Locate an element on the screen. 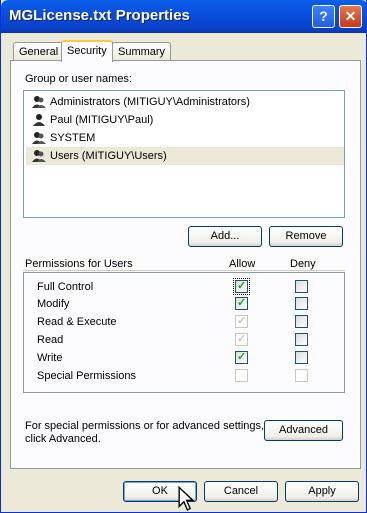 This screenshot has height=513, width=367. group-or-user-names-label: Group or user names: is located at coordinates (78, 79).